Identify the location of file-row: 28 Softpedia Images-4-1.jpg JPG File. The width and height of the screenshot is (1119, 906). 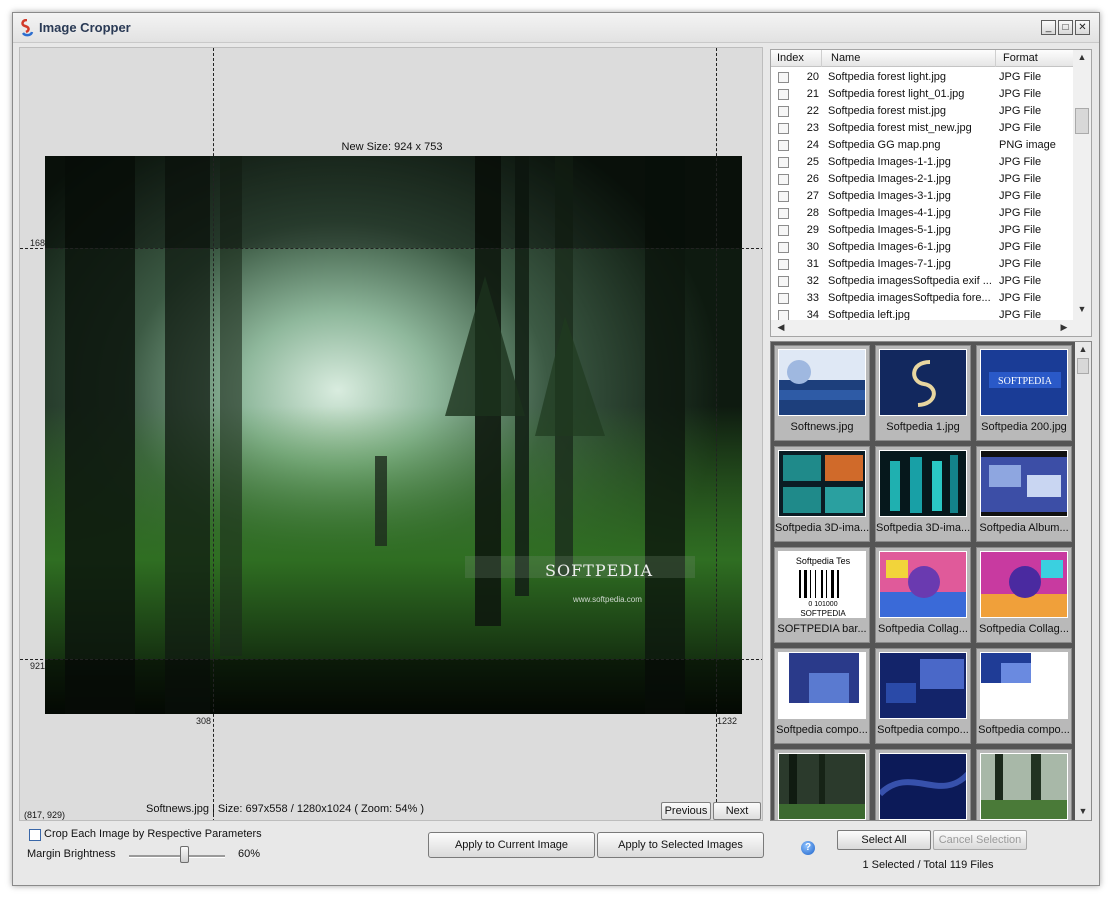
(922, 213).